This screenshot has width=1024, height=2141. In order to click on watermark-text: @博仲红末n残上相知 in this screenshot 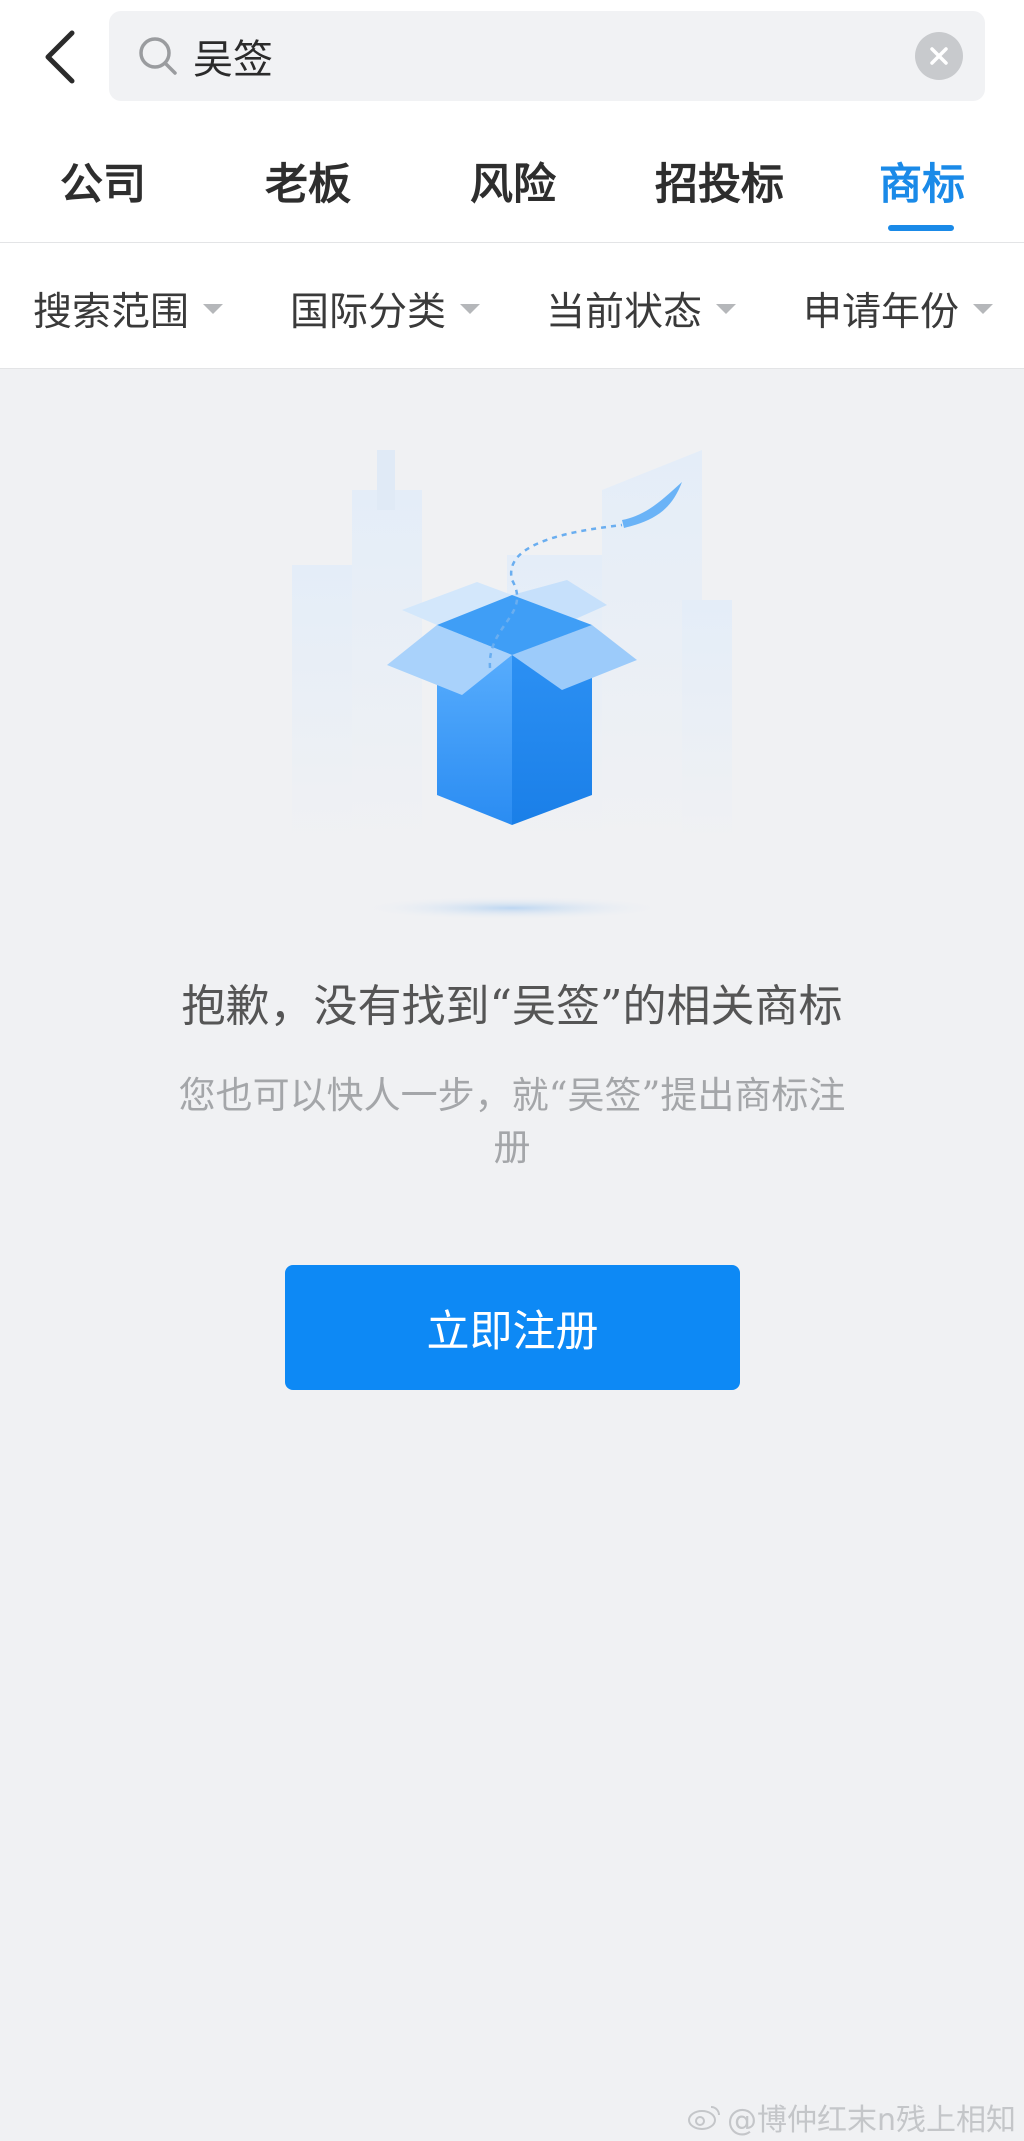, I will do `click(871, 2120)`.